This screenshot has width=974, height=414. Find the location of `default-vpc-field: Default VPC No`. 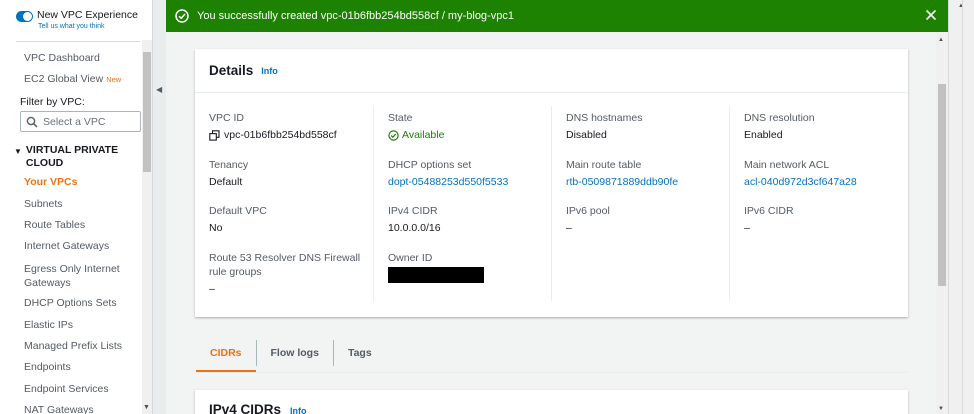

default-vpc-field: Default VPC No is located at coordinates (238, 219).